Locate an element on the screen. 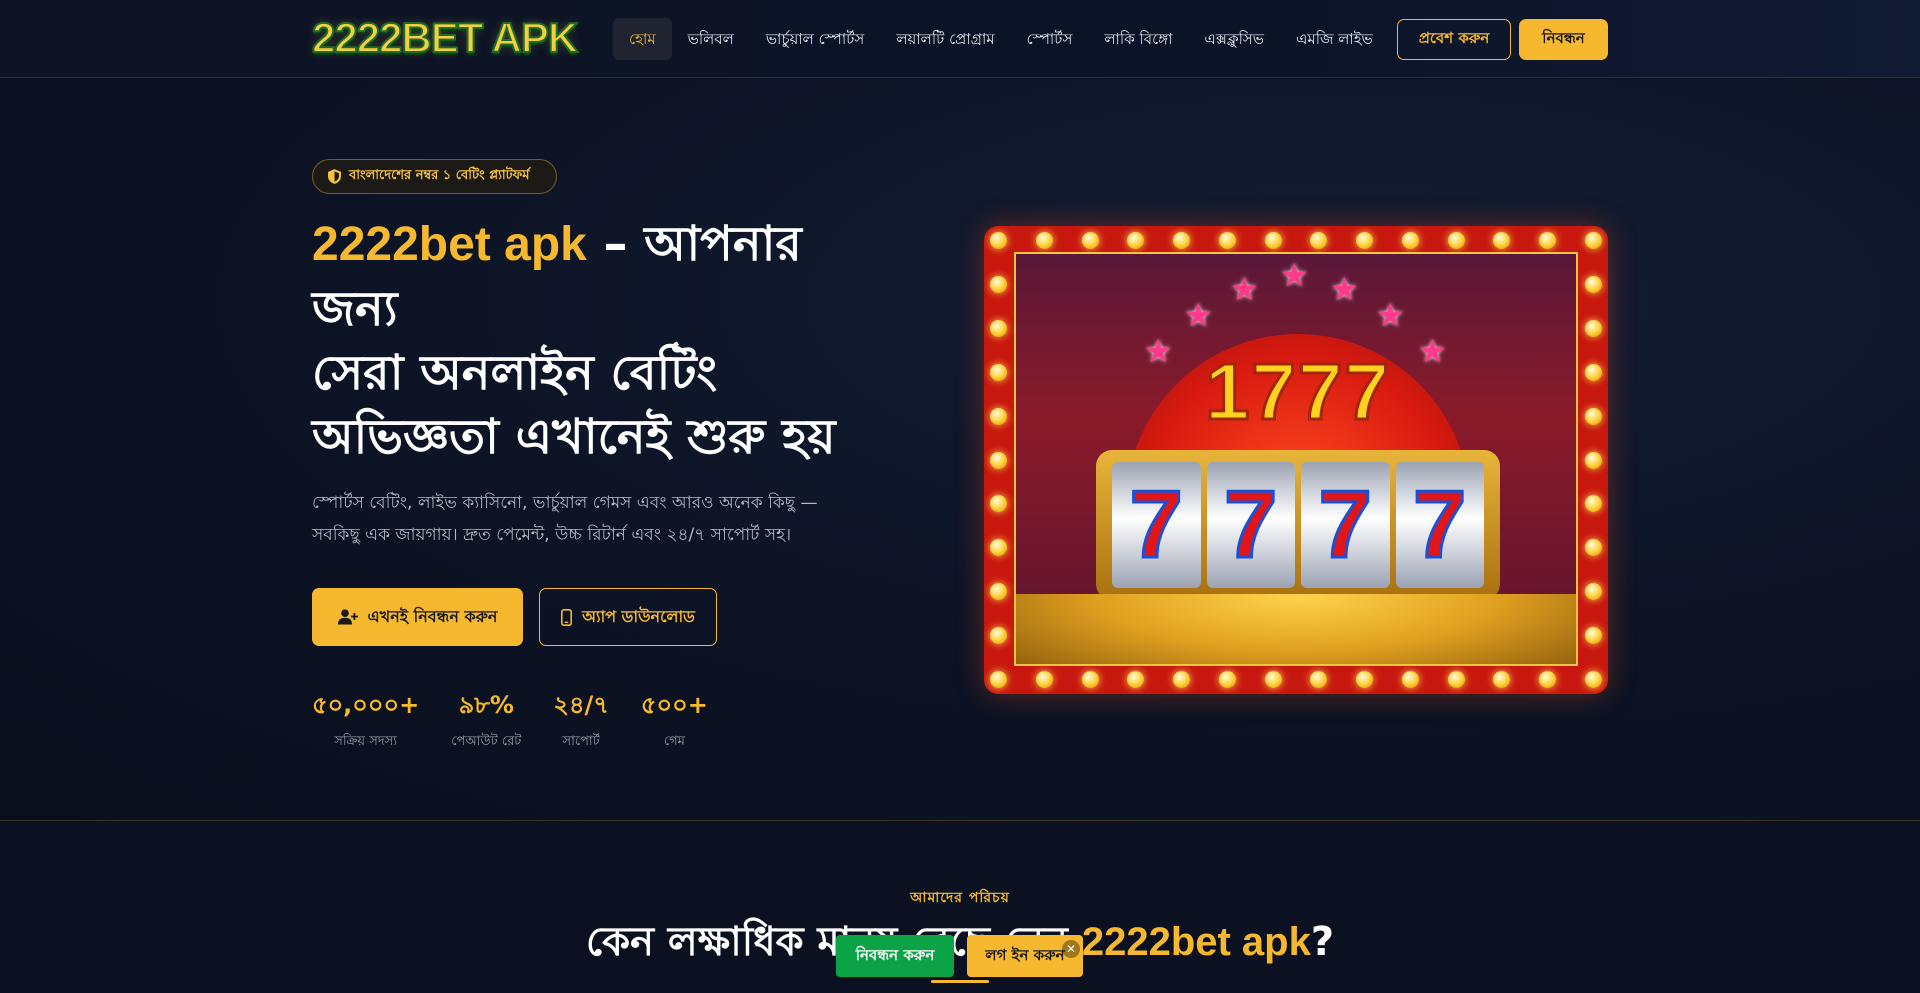 Image resolution: width=1920 pixels, height=993 pixels. stat-value: ২৪/৭ is located at coordinates (581, 705).